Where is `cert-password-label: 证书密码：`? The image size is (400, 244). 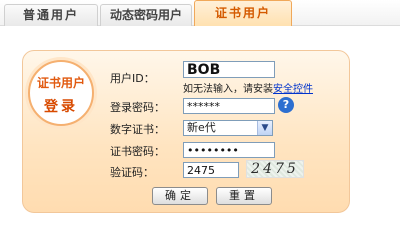 cert-password-label: 证书密码： is located at coordinates (137, 151).